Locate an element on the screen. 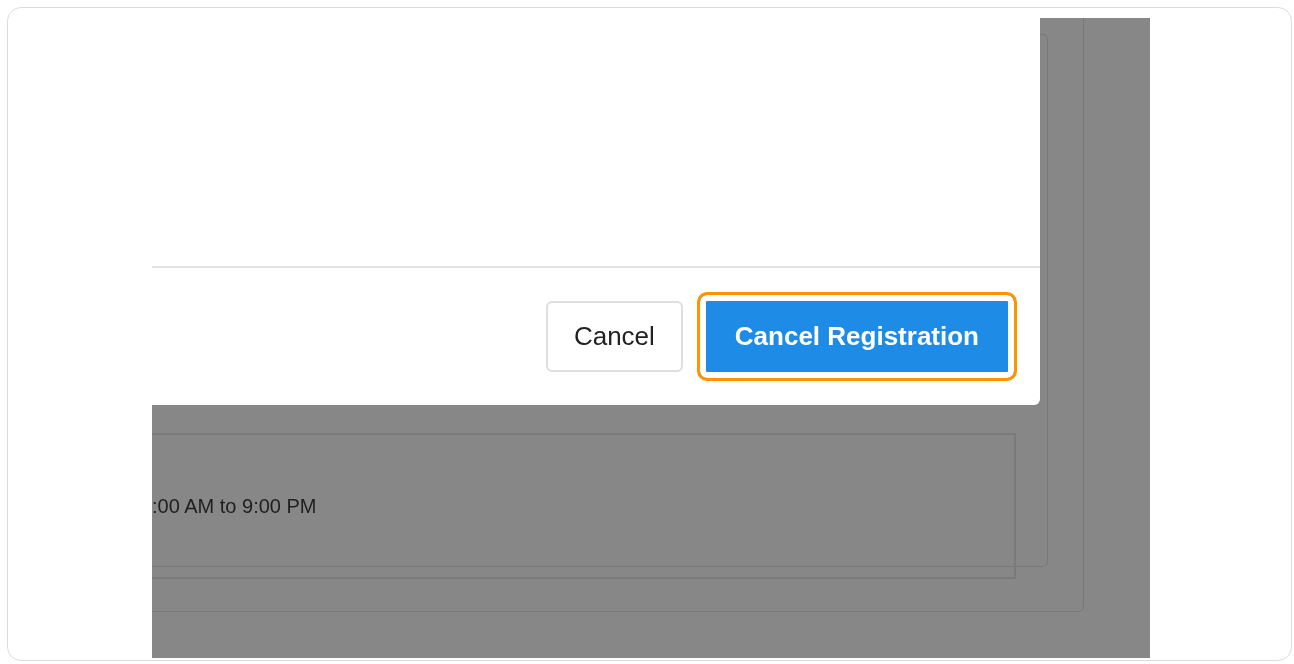 The height and width of the screenshot is (664, 1294). cancel-registration-button: Cancel Registration is located at coordinates (856, 336).